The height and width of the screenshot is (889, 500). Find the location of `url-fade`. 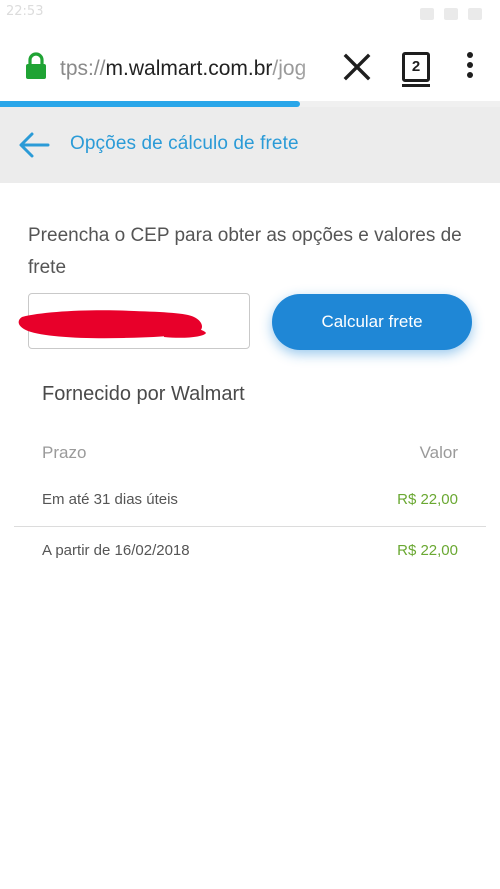

url-fade is located at coordinates (315, 69).